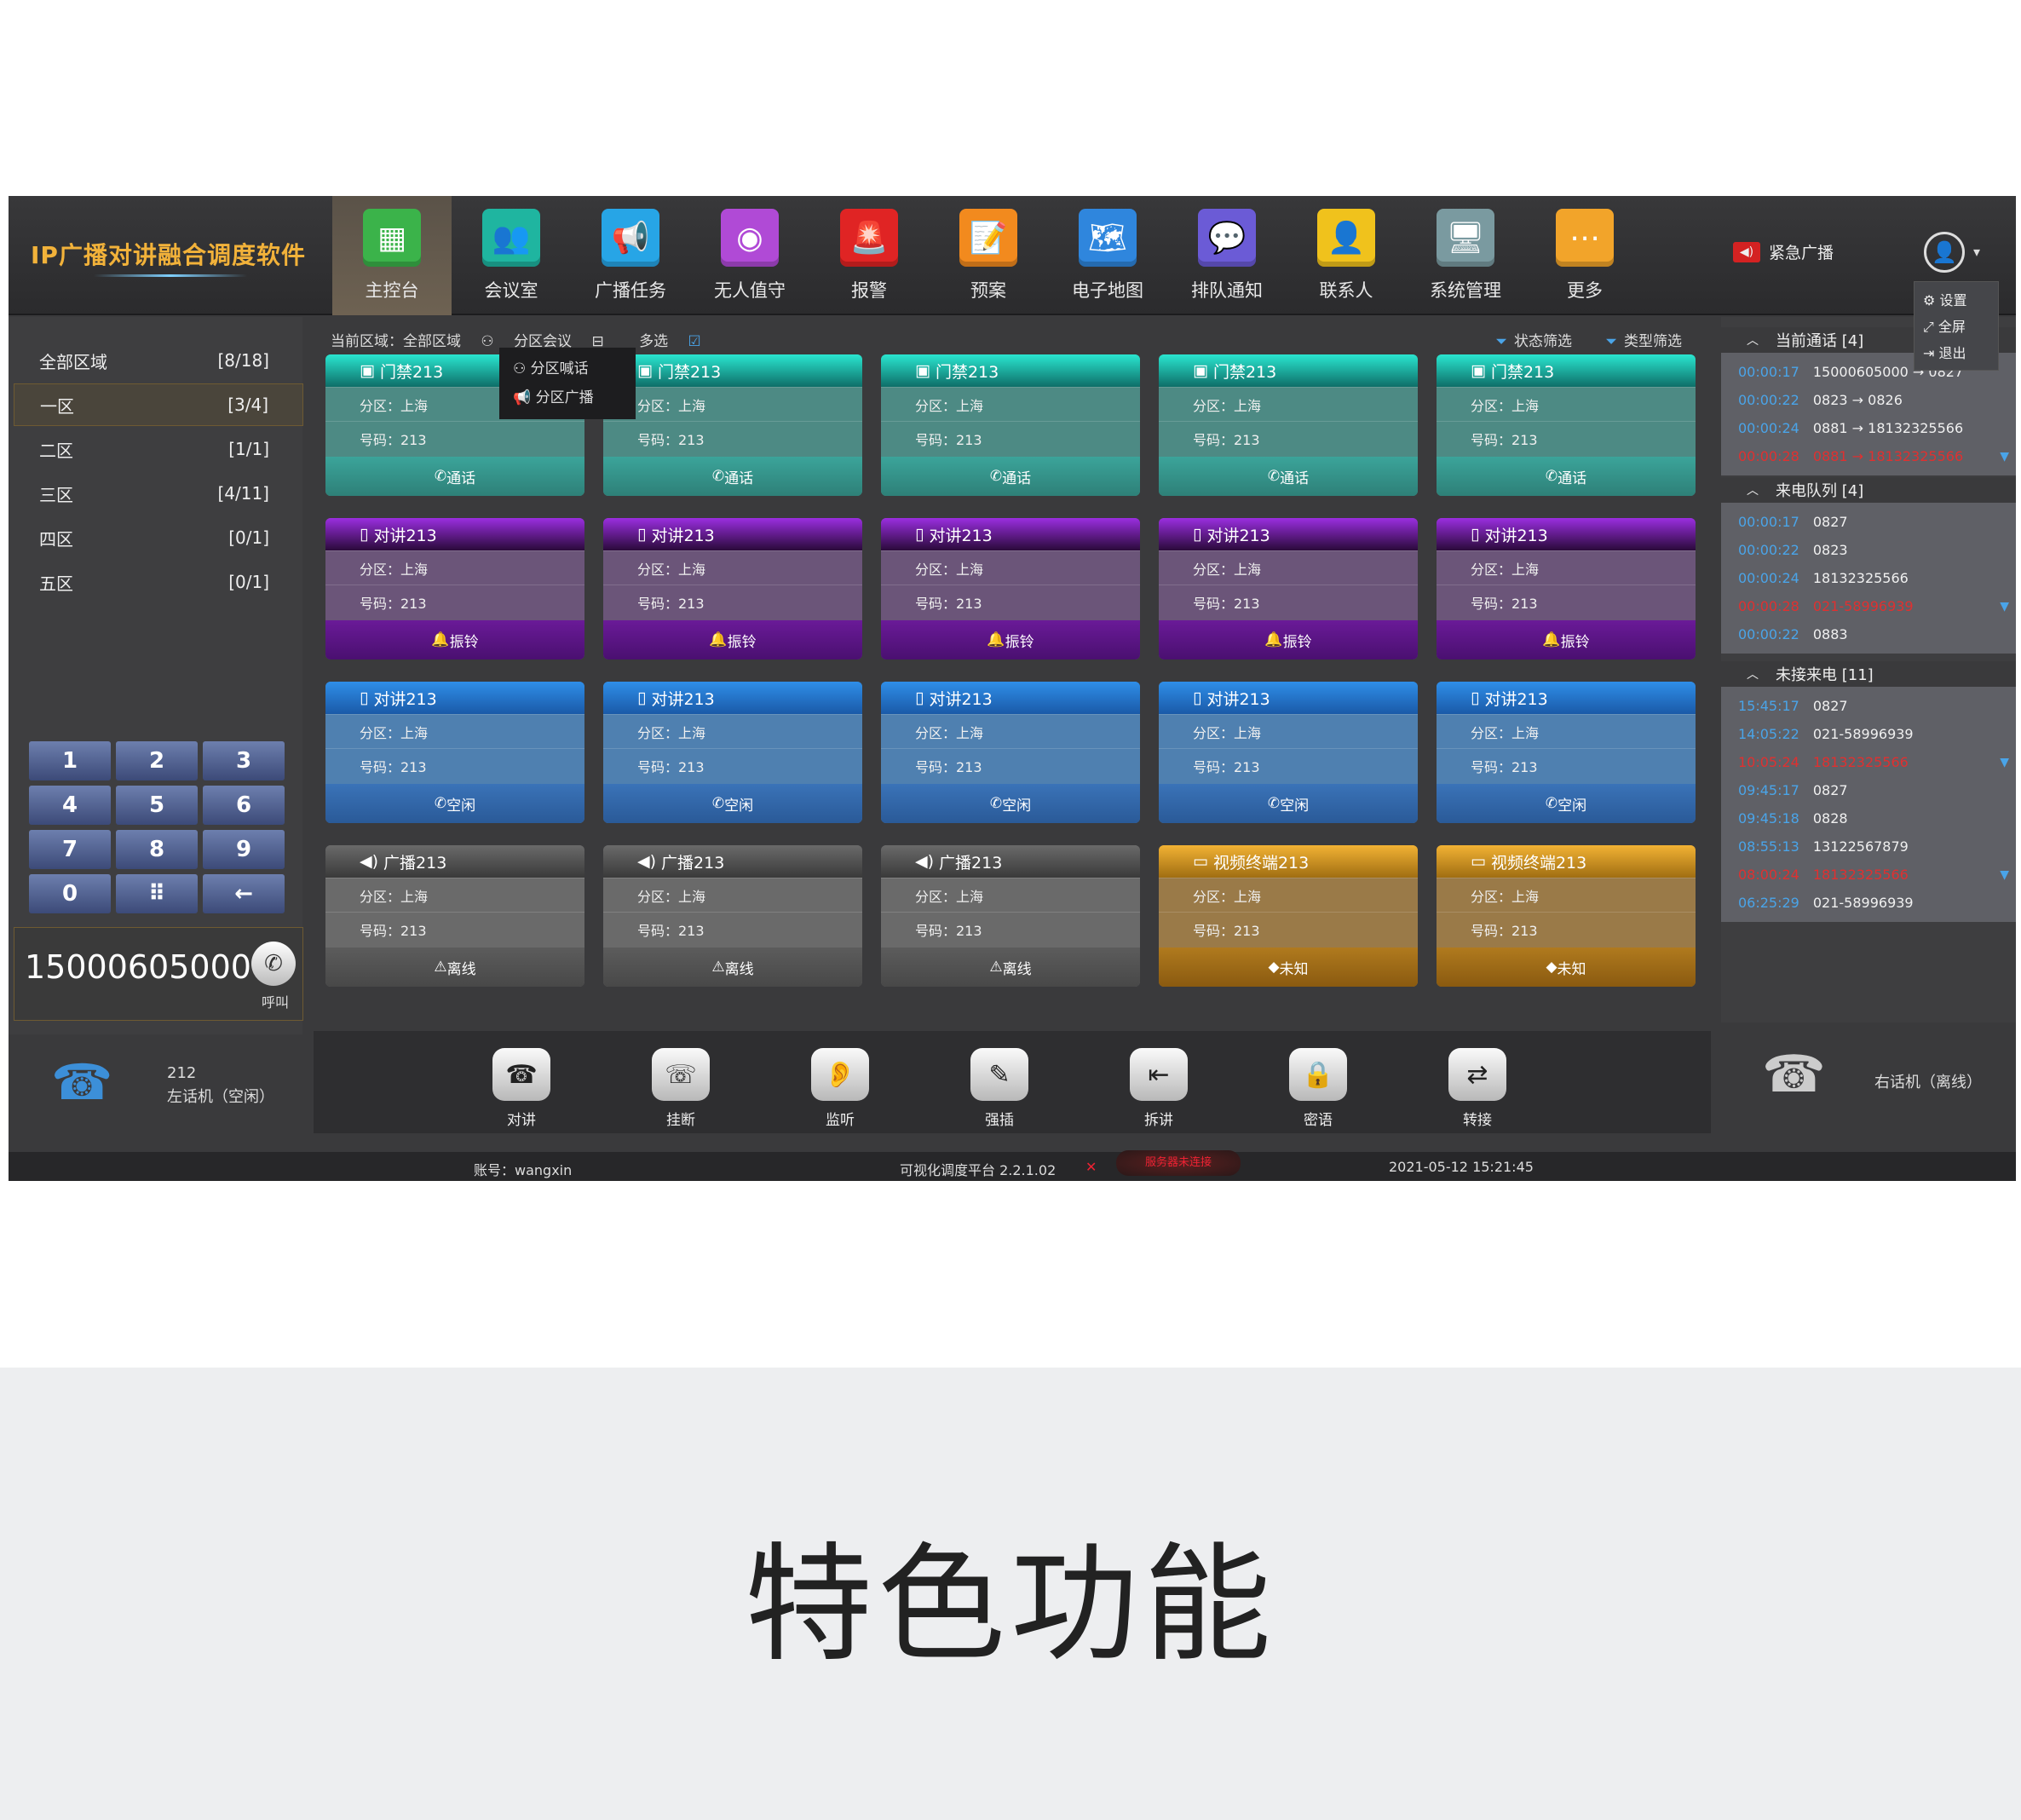 The height and width of the screenshot is (1820, 2021). I want to click on keypad-key: 4, so click(70, 805).